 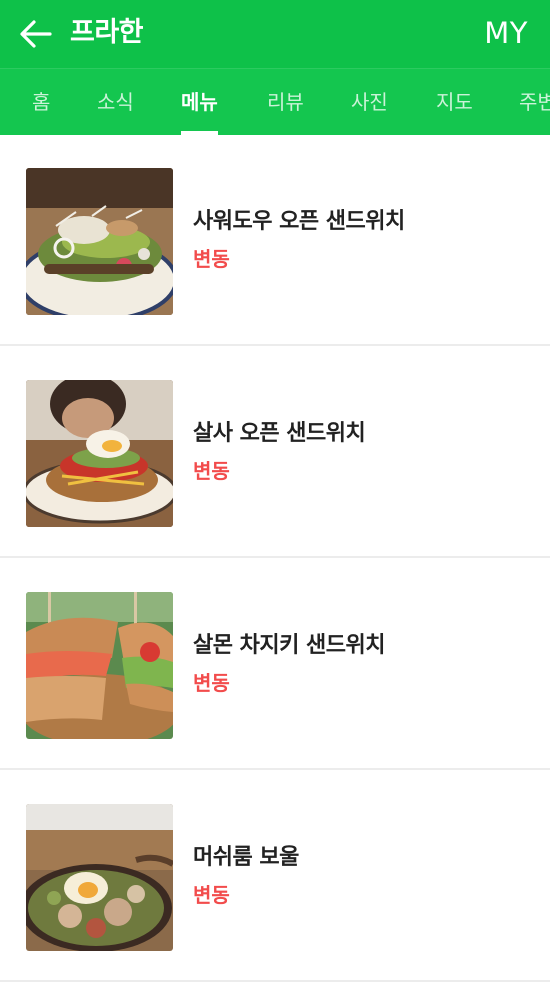 What do you see at coordinates (299, 221) in the screenshot?
I see `menu-item-name: 사워도우 오픈 샌드위치` at bounding box center [299, 221].